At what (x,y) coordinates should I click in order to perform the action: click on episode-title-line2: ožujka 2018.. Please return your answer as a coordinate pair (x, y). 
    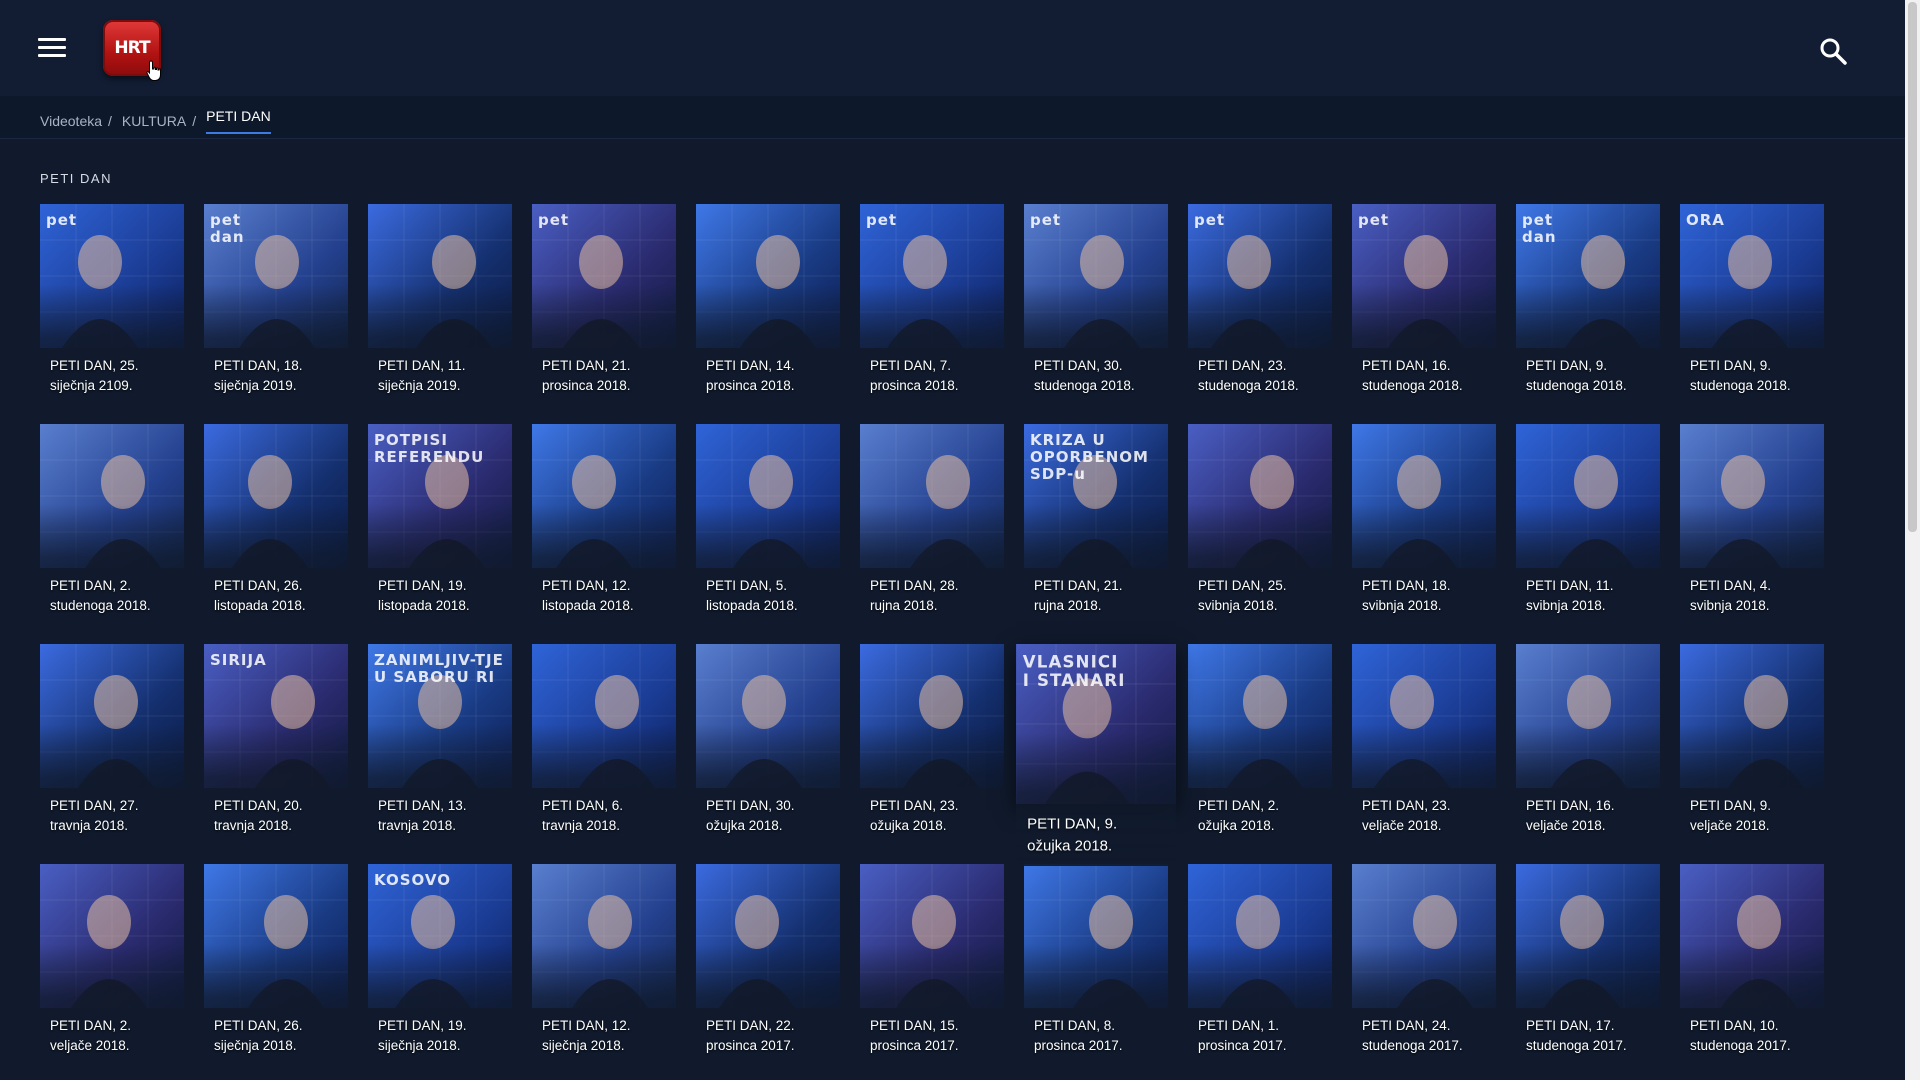
    Looking at the image, I should click on (1070, 845).